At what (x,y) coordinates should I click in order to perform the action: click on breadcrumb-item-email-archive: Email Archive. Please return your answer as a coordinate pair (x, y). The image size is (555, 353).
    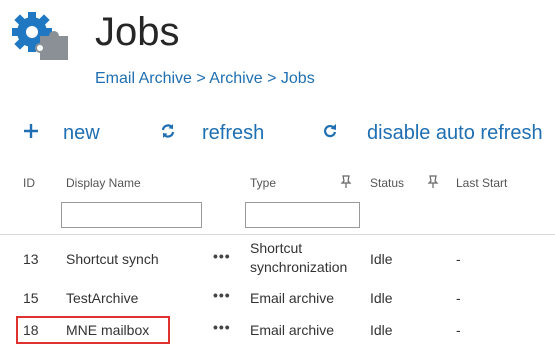
    Looking at the image, I should click on (143, 78).